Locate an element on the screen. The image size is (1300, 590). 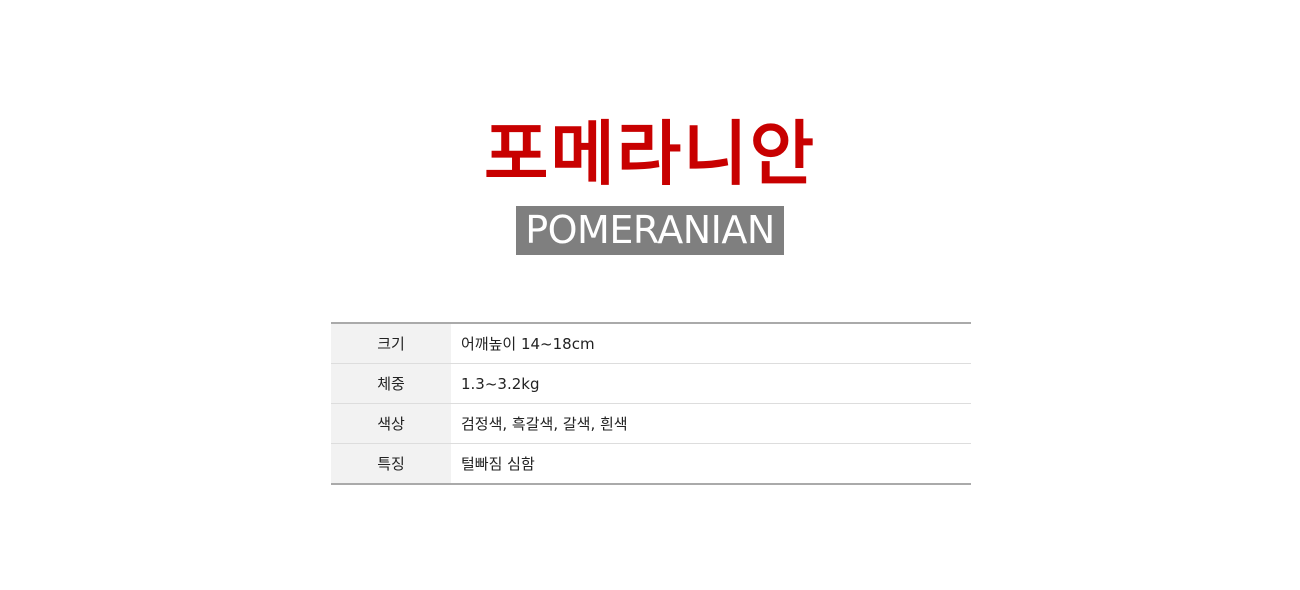
spec-row-color: 색상 검정색, 흑갈색, 갈색, 흰색 is located at coordinates (651, 423).